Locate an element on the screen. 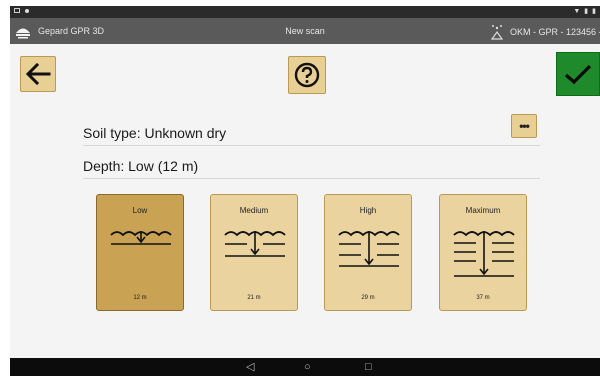  question-mark-icon is located at coordinates (307, 75).